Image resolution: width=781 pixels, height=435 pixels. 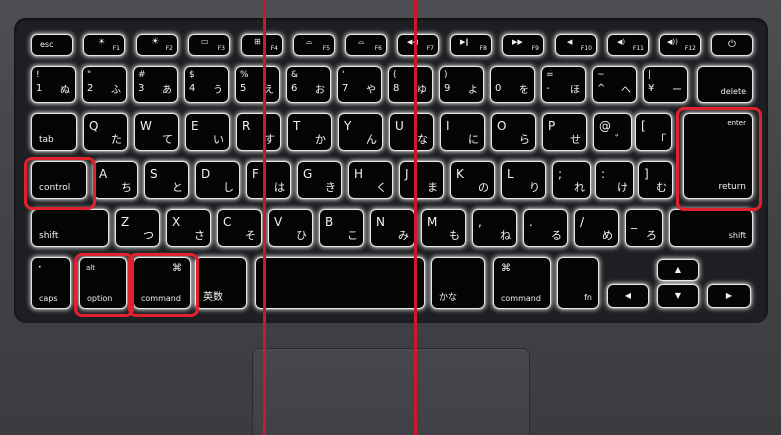 I want to click on power-icon: ⏻, so click(x=732, y=44).